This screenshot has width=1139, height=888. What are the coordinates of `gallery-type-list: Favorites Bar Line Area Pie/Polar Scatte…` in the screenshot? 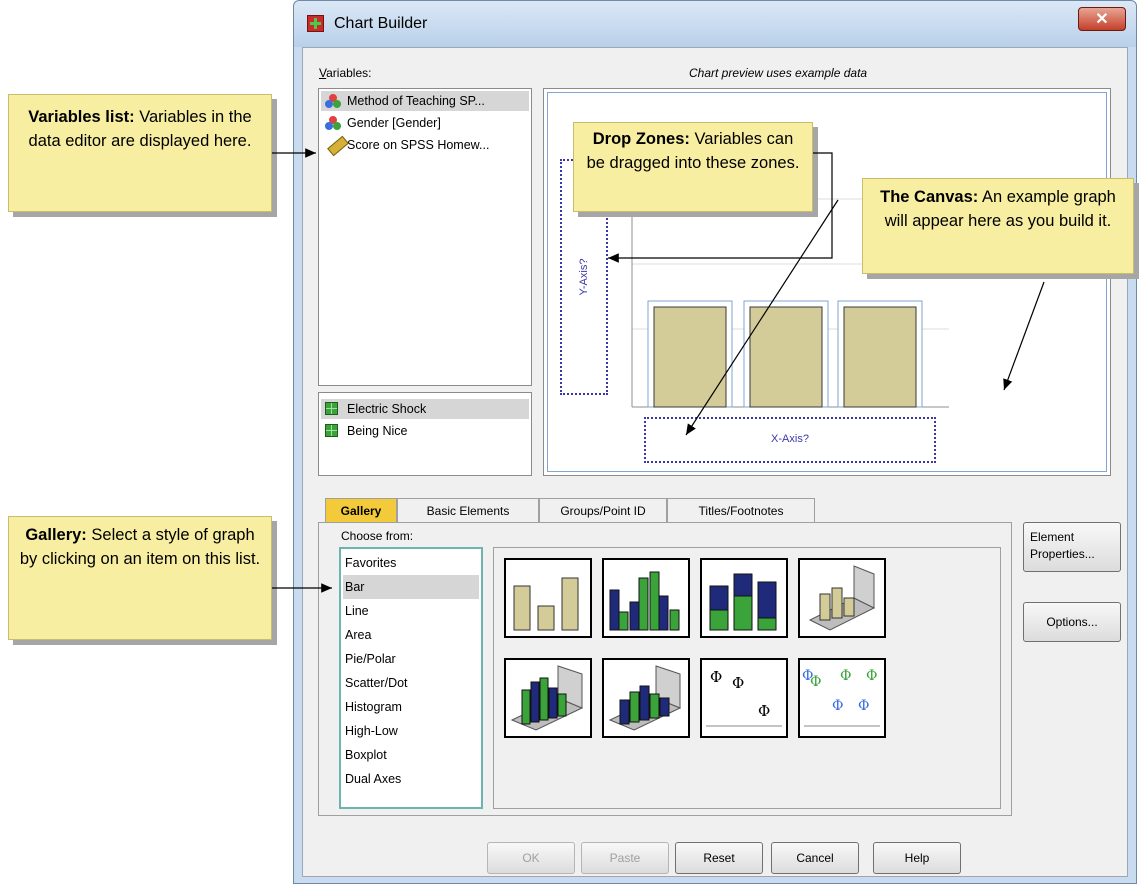 It's located at (411, 678).